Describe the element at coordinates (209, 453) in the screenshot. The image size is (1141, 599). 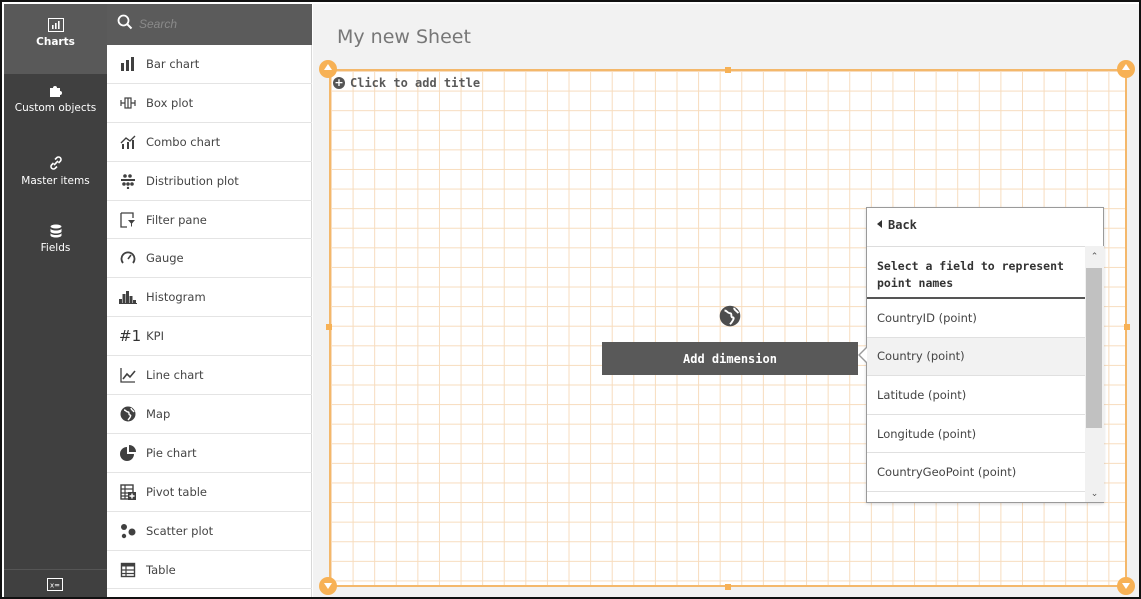
I see `chart-item-pie-chart: Pie chart` at that location.